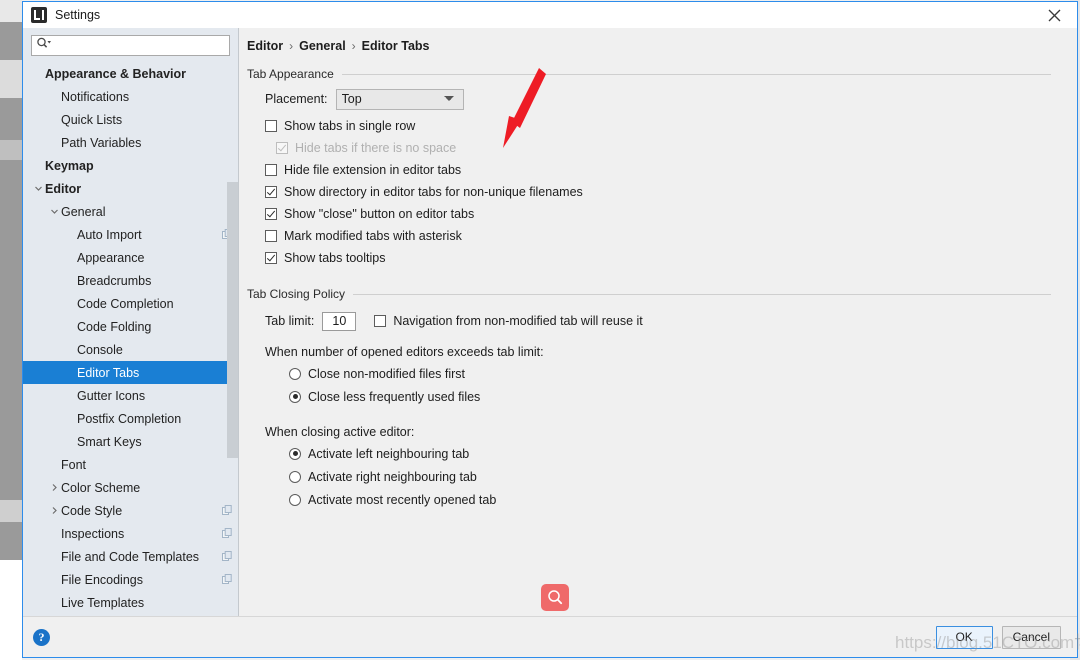  Describe the element at coordinates (658, 170) in the screenshot. I see `checkbox-row: Hide file extension in editor tabs` at that location.